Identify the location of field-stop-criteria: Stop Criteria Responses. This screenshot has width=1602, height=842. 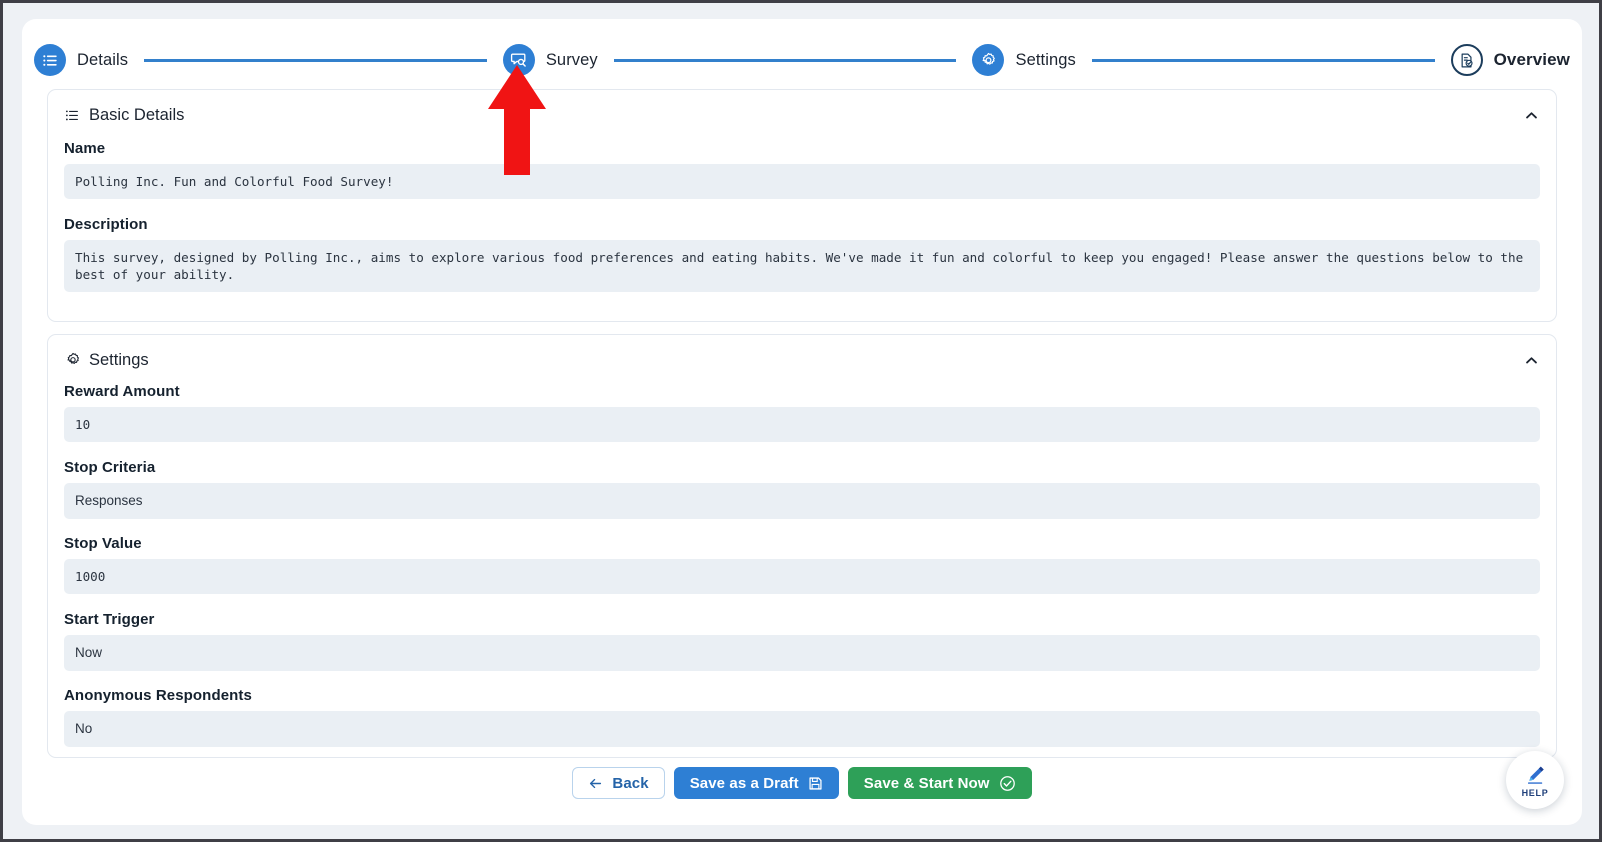
(802, 489).